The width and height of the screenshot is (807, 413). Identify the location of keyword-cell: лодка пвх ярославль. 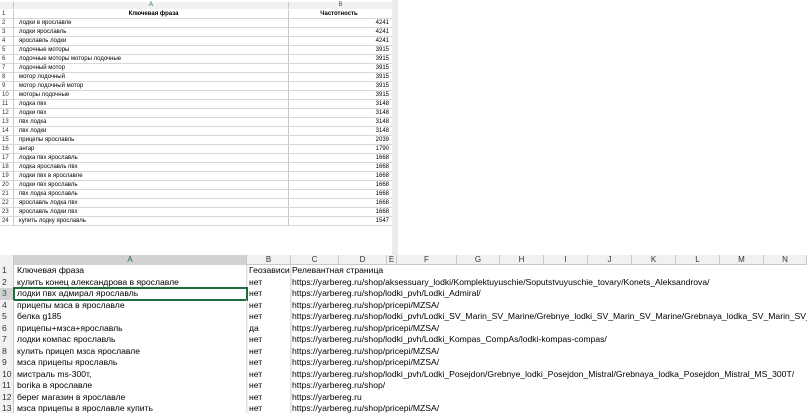
(151, 158).